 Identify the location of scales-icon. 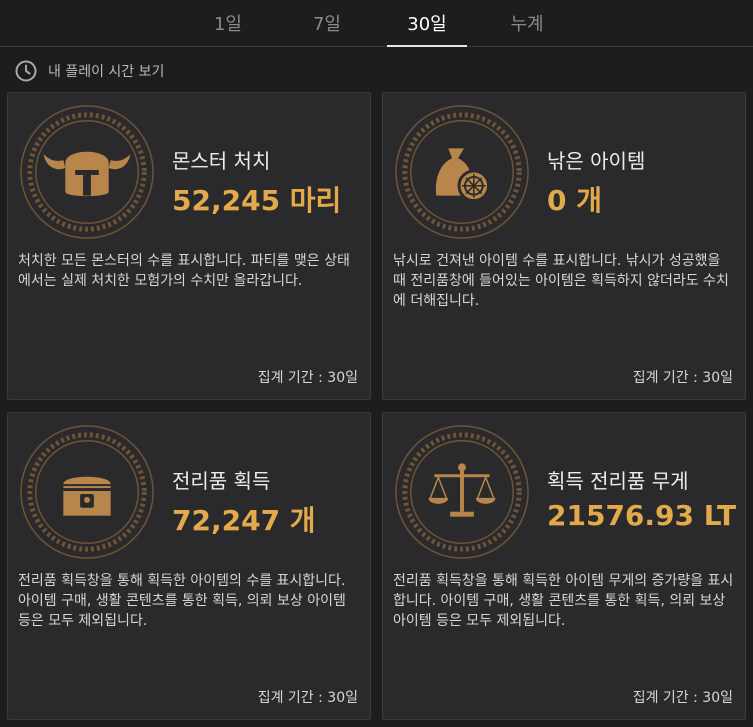
(462, 492).